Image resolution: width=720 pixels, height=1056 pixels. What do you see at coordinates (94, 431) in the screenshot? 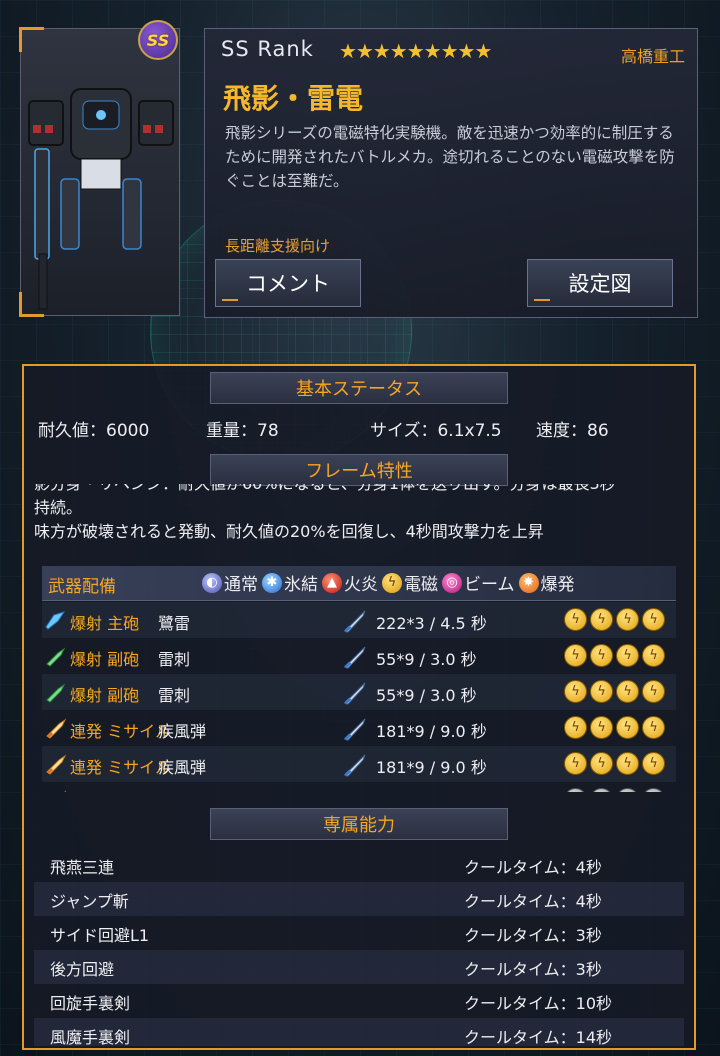
I see `durability-stat: 耐久値：6000` at bounding box center [94, 431].